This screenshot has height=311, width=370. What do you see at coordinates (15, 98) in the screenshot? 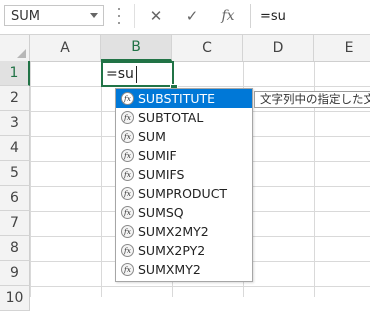
I see `row-header-2: 2` at bounding box center [15, 98].